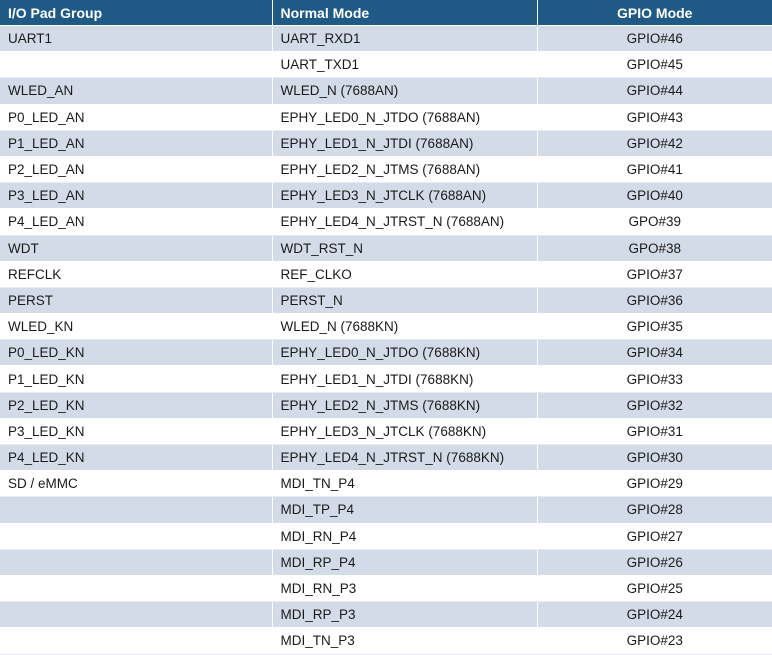 The width and height of the screenshot is (772, 655). What do you see at coordinates (654, 91) in the screenshot?
I see `gpio-mode-cell: GPIO#44` at bounding box center [654, 91].